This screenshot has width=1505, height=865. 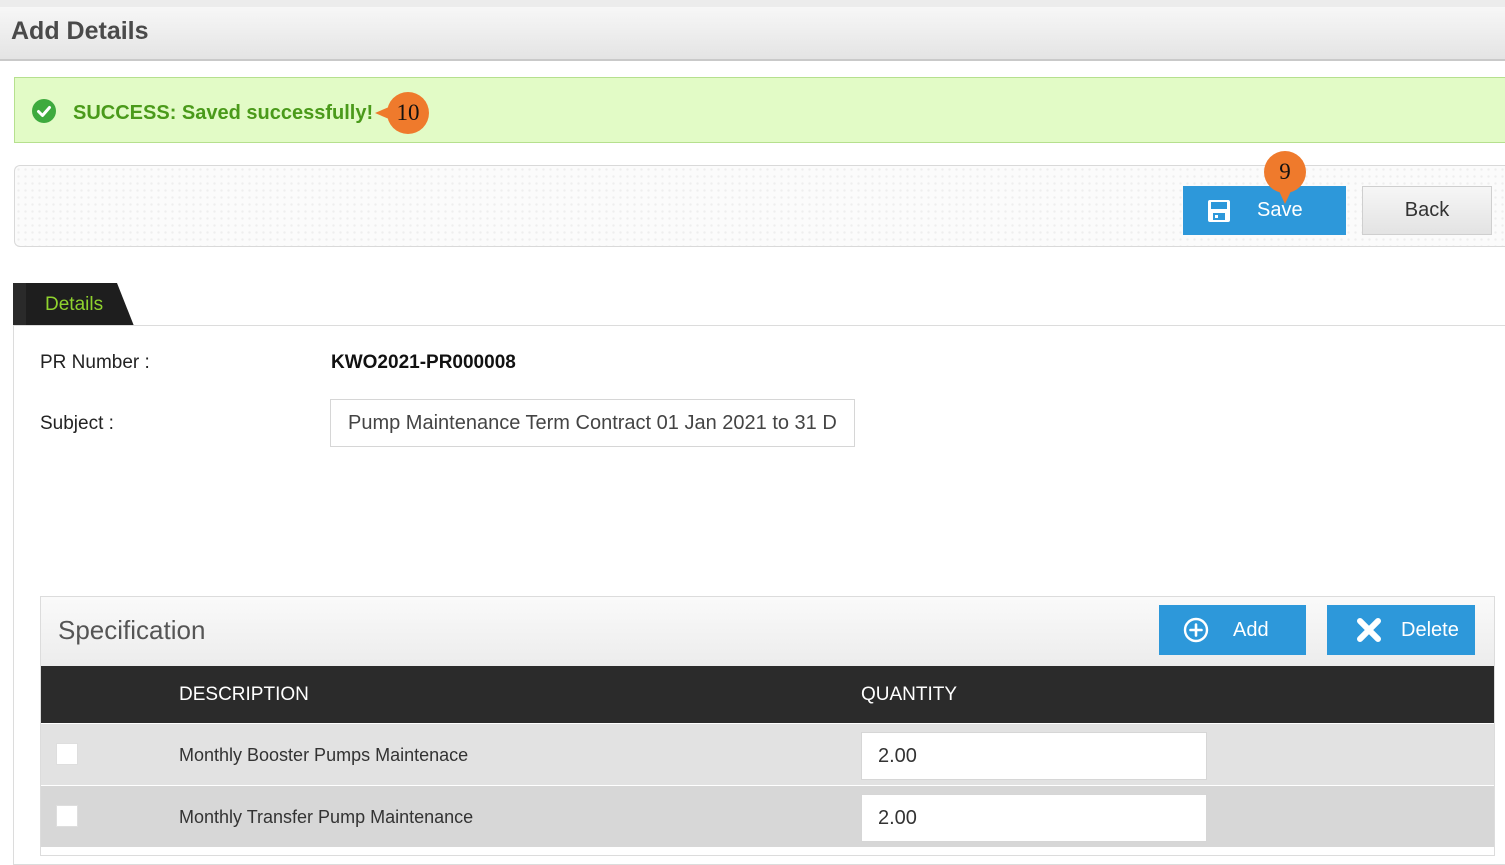 What do you see at coordinates (326, 817) in the screenshot?
I see `row-description: Monthly Transfer Pump Maintenance` at bounding box center [326, 817].